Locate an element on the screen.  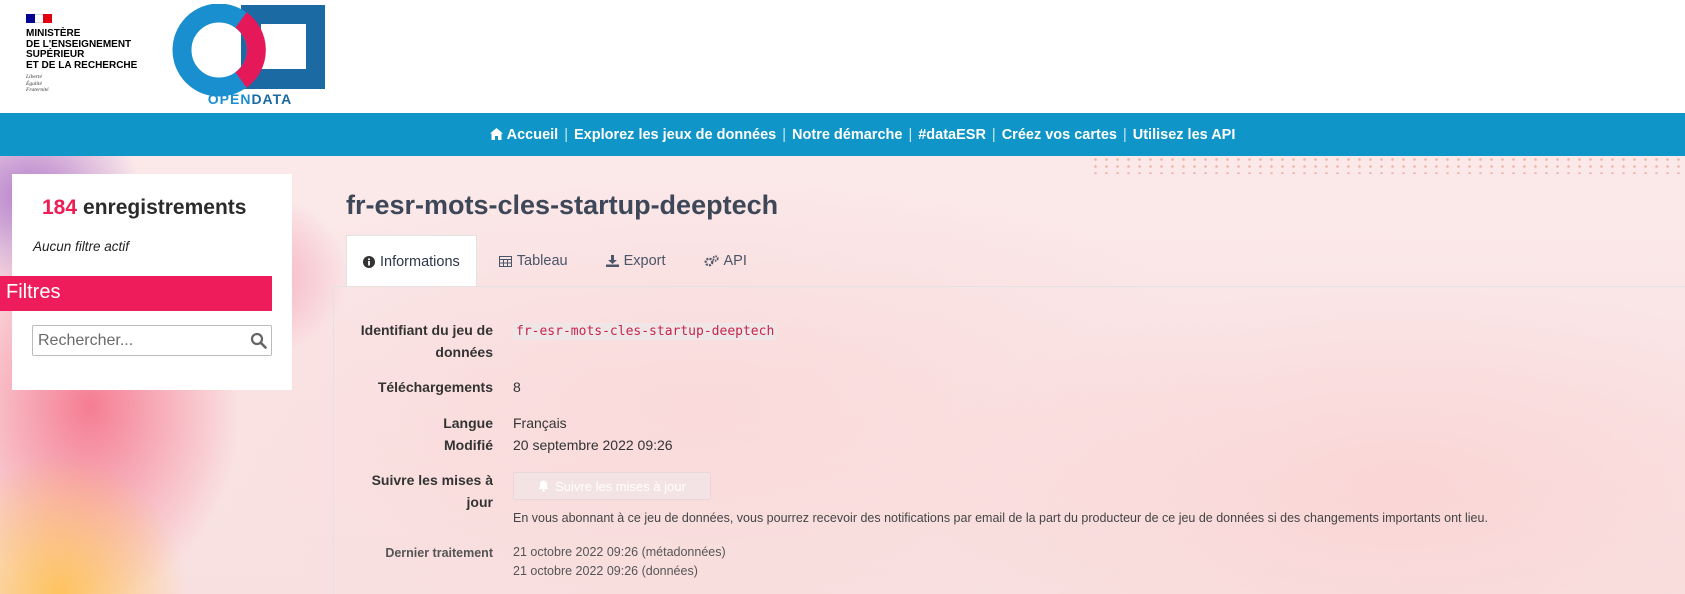
gears-icon is located at coordinates (711, 261).